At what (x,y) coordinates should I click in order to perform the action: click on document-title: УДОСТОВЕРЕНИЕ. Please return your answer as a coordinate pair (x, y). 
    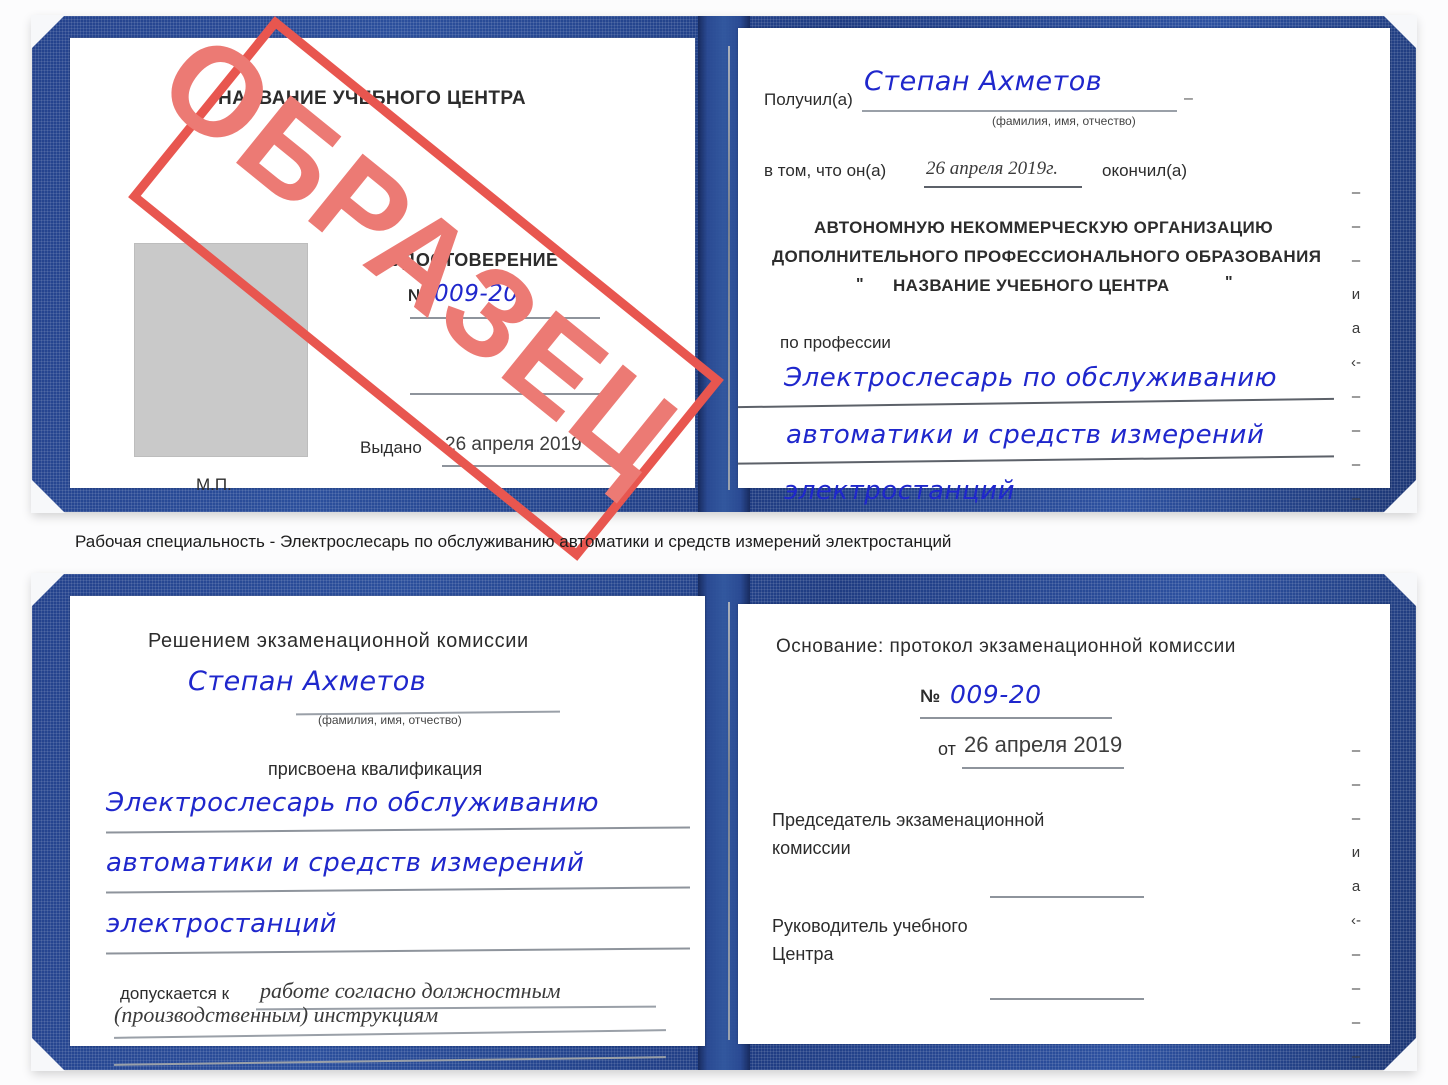
    Looking at the image, I should click on (475, 260).